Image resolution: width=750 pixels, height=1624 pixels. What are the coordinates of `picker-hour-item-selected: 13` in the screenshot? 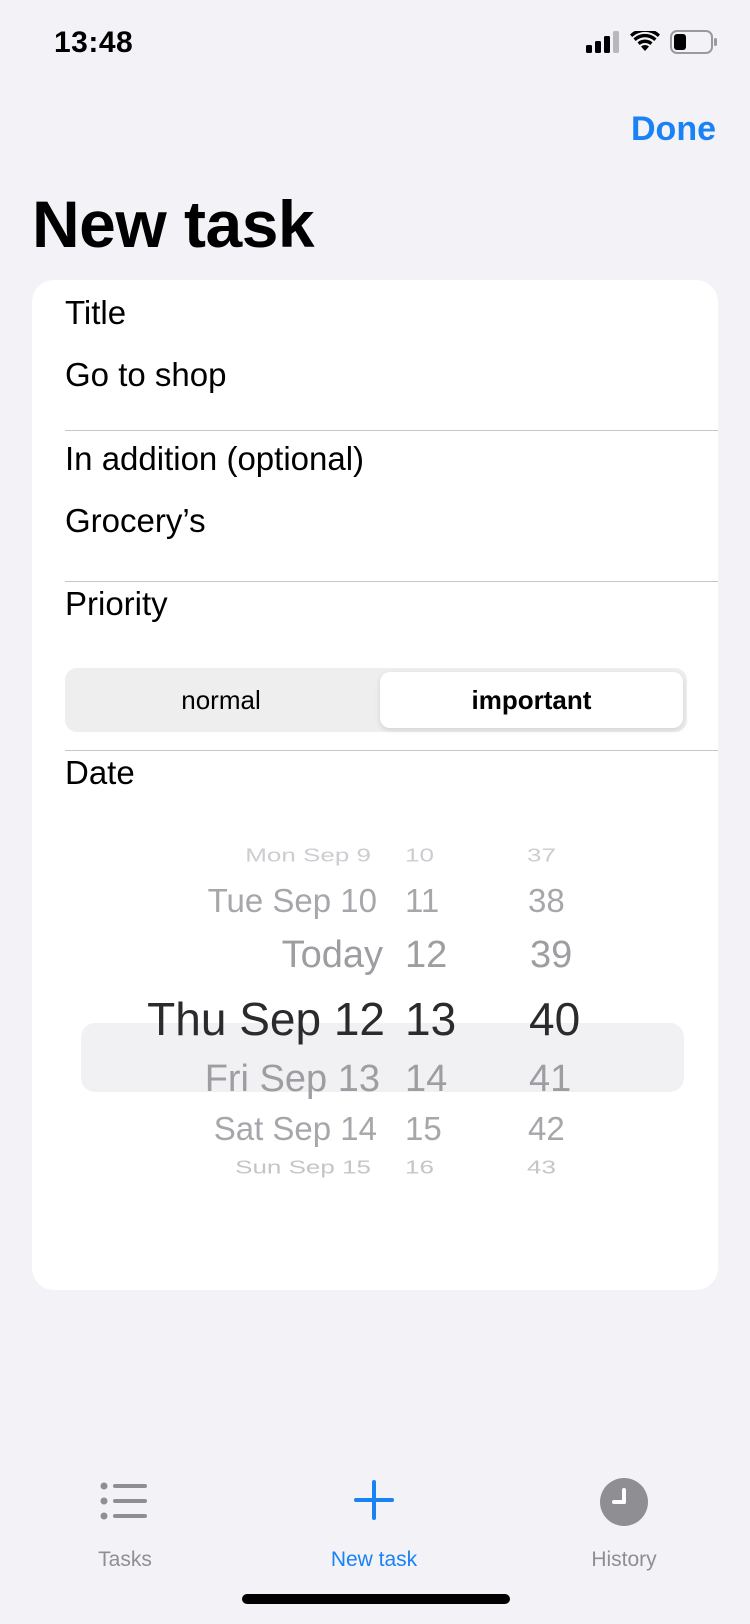 It's located at (430, 1019).